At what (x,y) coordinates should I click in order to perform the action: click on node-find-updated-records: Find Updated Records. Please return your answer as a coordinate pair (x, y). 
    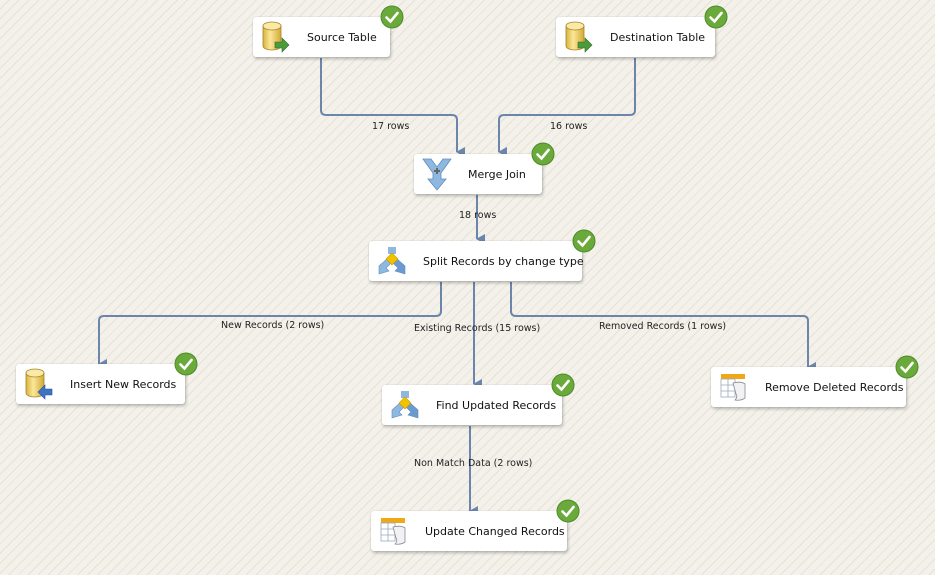
    Looking at the image, I should click on (472, 405).